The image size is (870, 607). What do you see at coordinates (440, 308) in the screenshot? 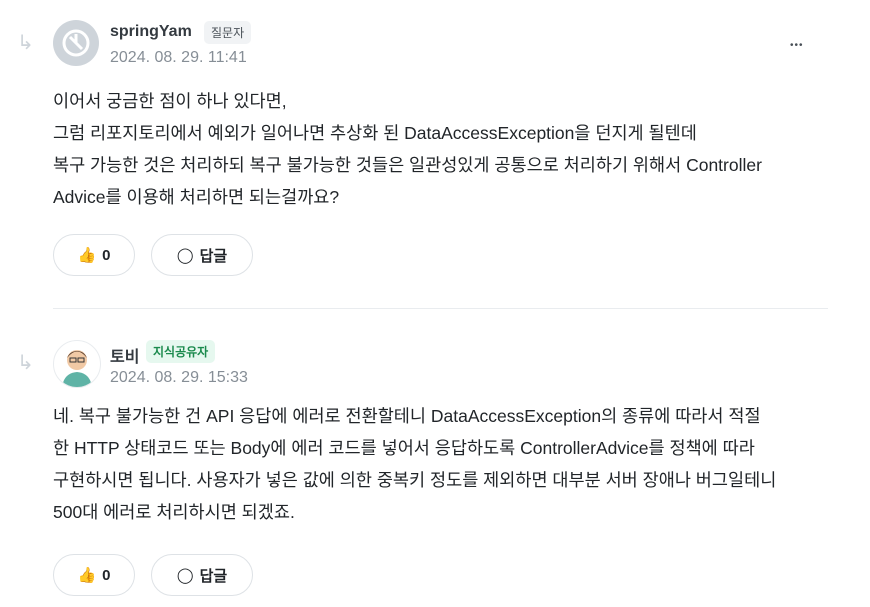
I see `divider` at bounding box center [440, 308].